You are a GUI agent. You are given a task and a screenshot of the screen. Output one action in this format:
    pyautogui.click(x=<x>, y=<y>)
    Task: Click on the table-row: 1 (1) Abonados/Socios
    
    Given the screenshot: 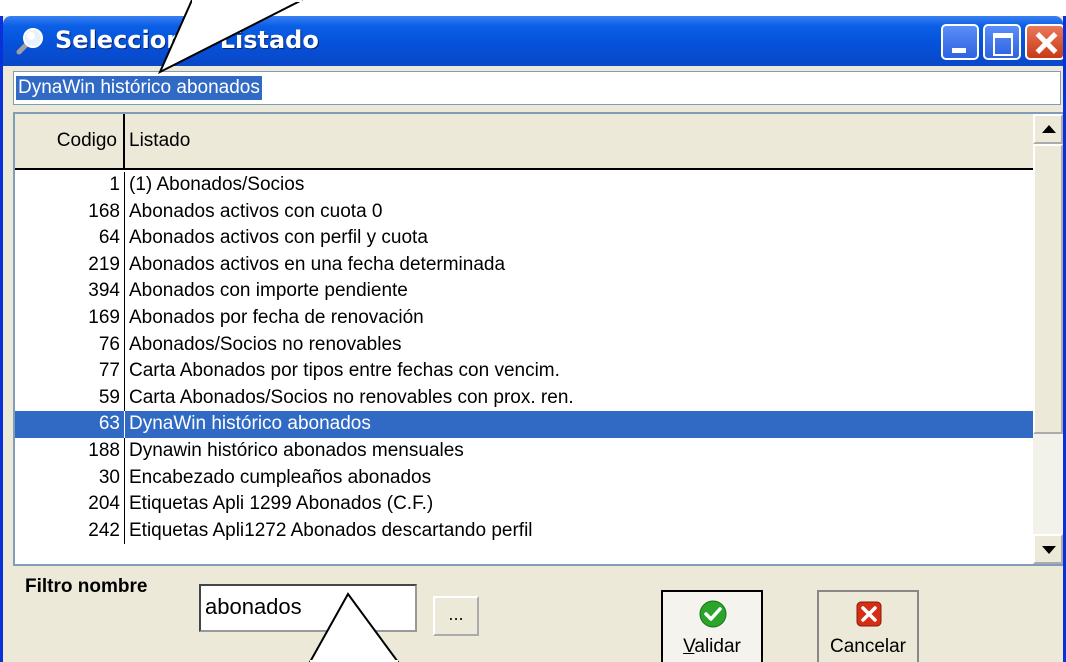 What is the action you would take?
    pyautogui.click(x=524, y=185)
    